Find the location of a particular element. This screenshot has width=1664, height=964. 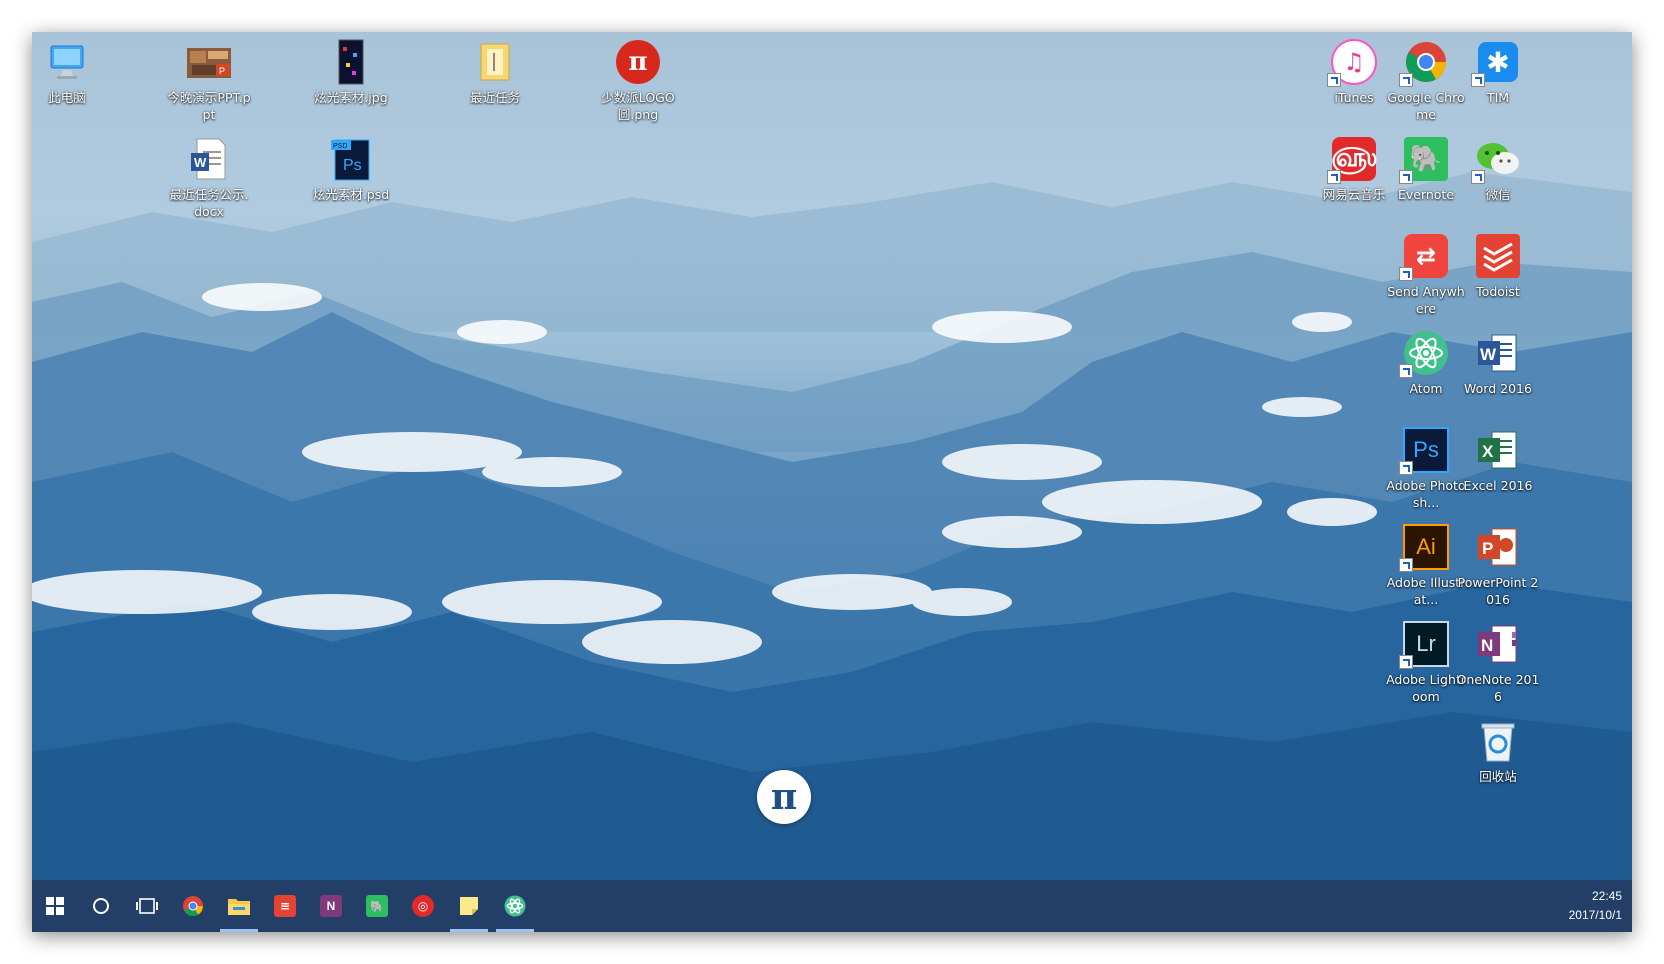

taskbar-evernote: 🐘 is located at coordinates (377, 906).